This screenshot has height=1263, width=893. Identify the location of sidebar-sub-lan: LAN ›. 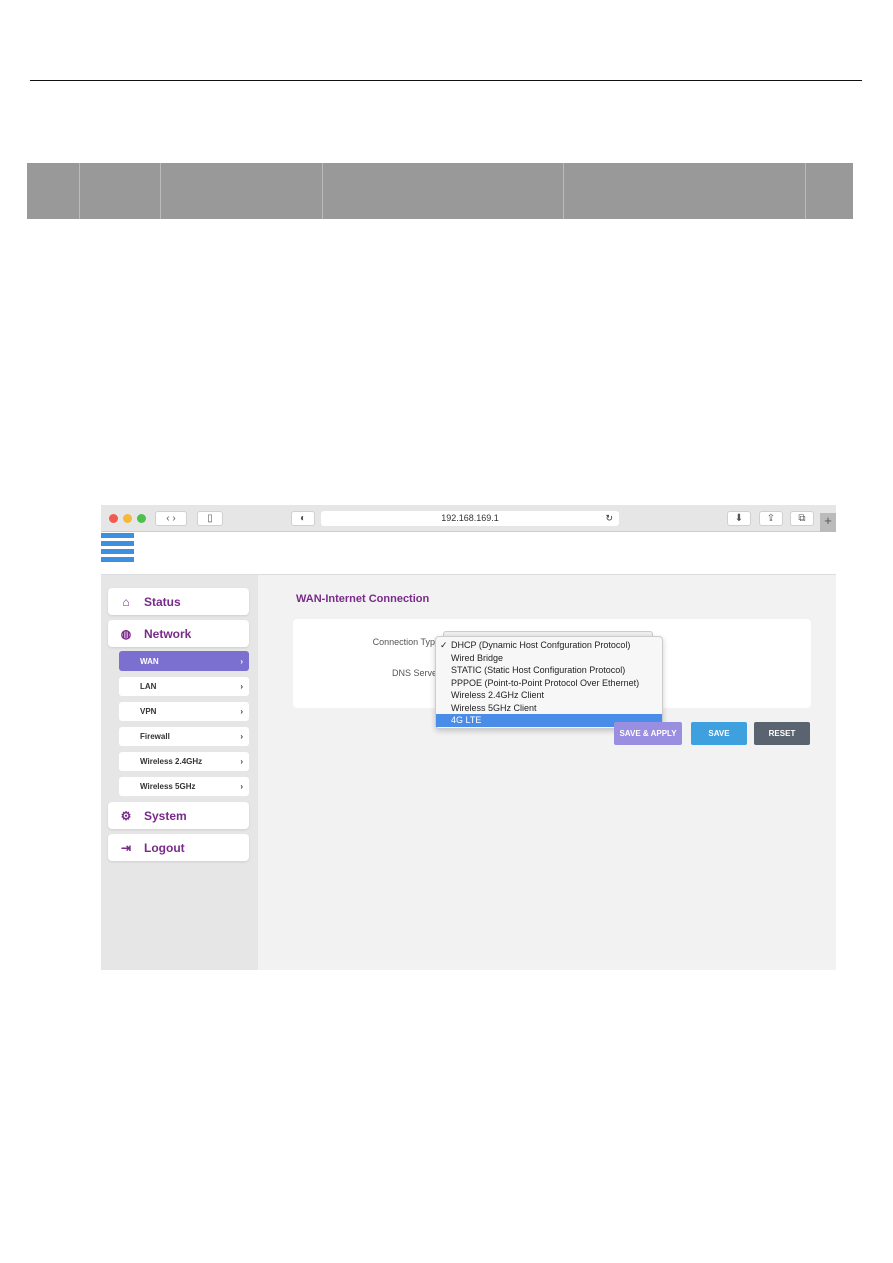
(184, 686).